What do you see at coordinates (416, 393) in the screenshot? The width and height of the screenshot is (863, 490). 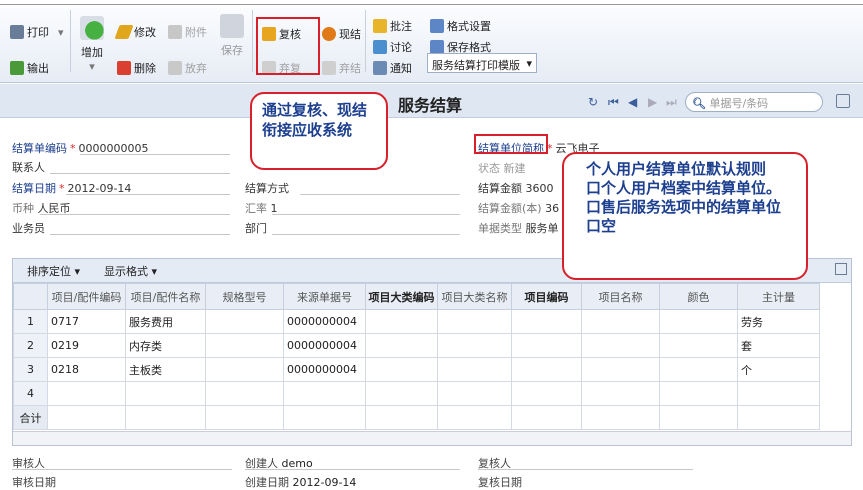 I see `table-row: 4` at bounding box center [416, 393].